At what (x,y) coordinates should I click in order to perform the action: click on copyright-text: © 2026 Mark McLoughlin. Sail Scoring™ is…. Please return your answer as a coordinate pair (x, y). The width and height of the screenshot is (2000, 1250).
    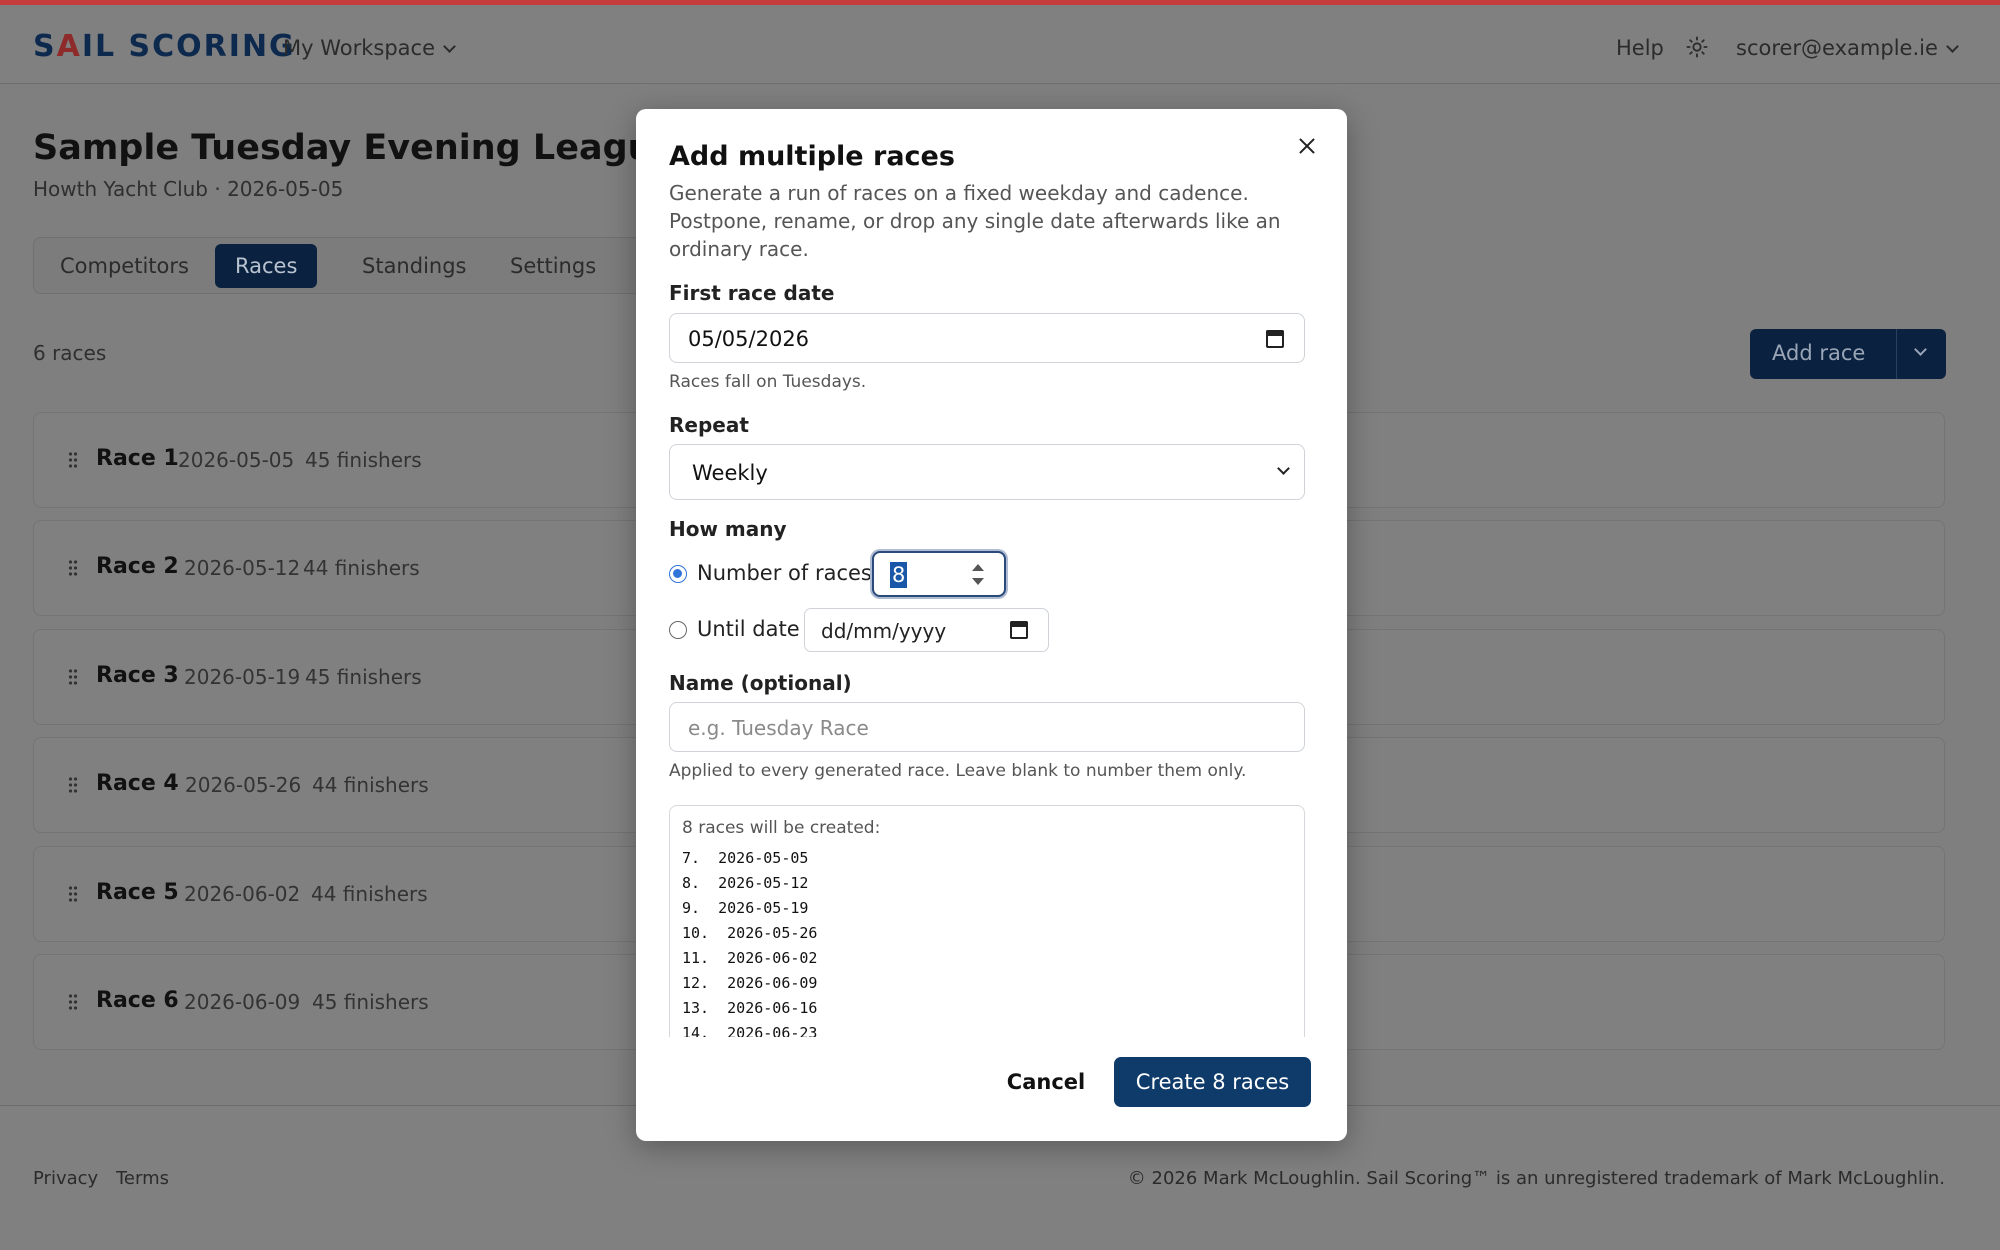
    Looking at the image, I should click on (1536, 1178).